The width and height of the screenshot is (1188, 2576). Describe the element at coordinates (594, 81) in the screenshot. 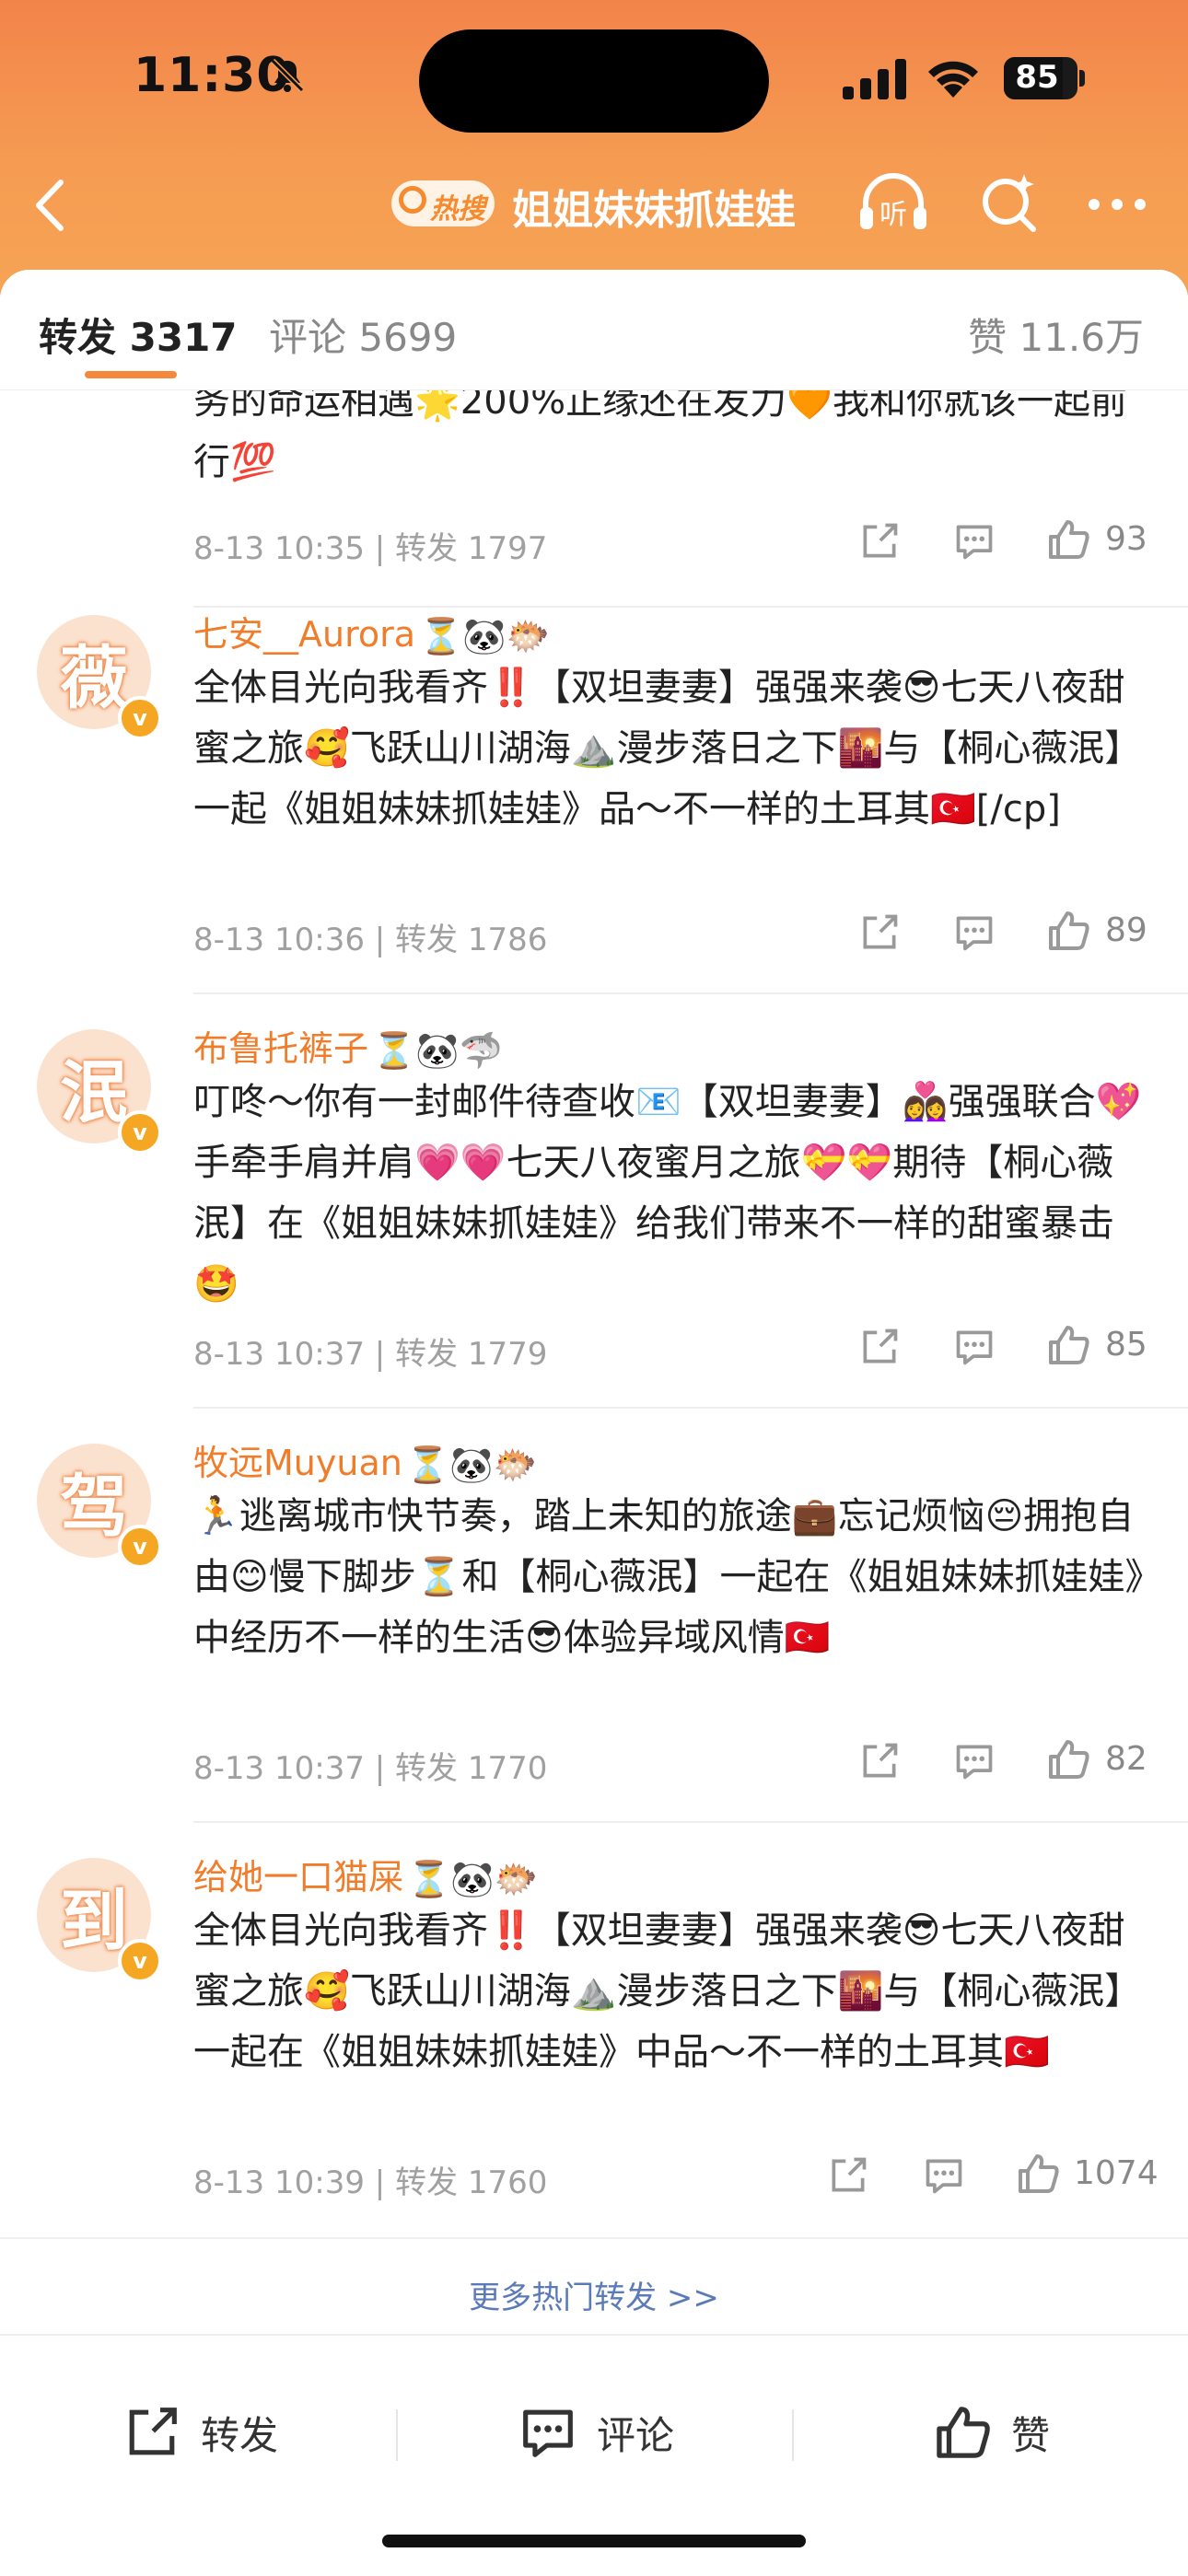

I see `dynamic-island` at that location.